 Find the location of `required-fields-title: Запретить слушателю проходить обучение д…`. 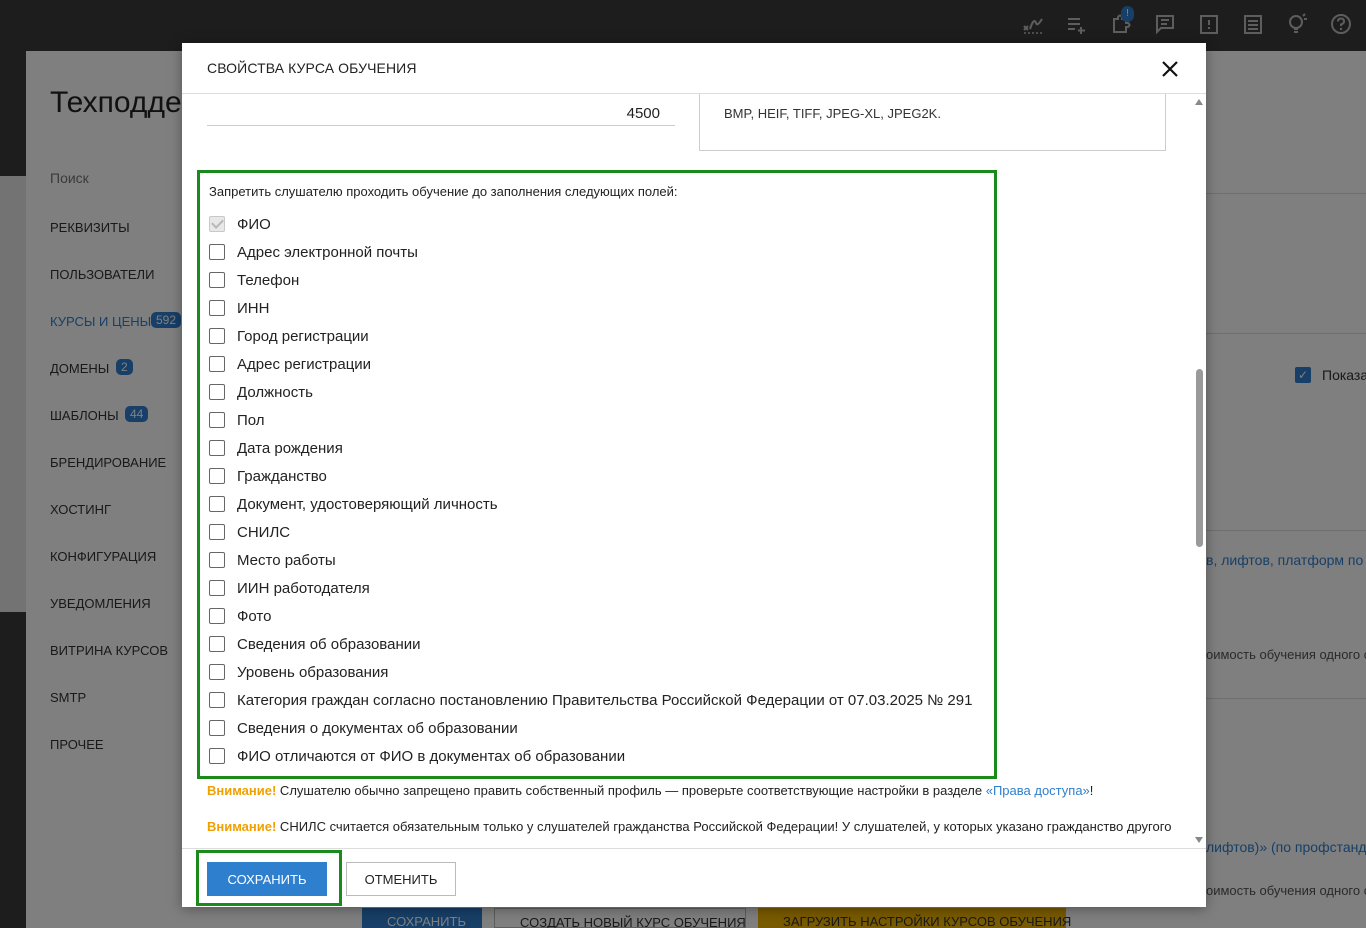

required-fields-title: Запретить слушателю проходить обучение д… is located at coordinates (443, 191).